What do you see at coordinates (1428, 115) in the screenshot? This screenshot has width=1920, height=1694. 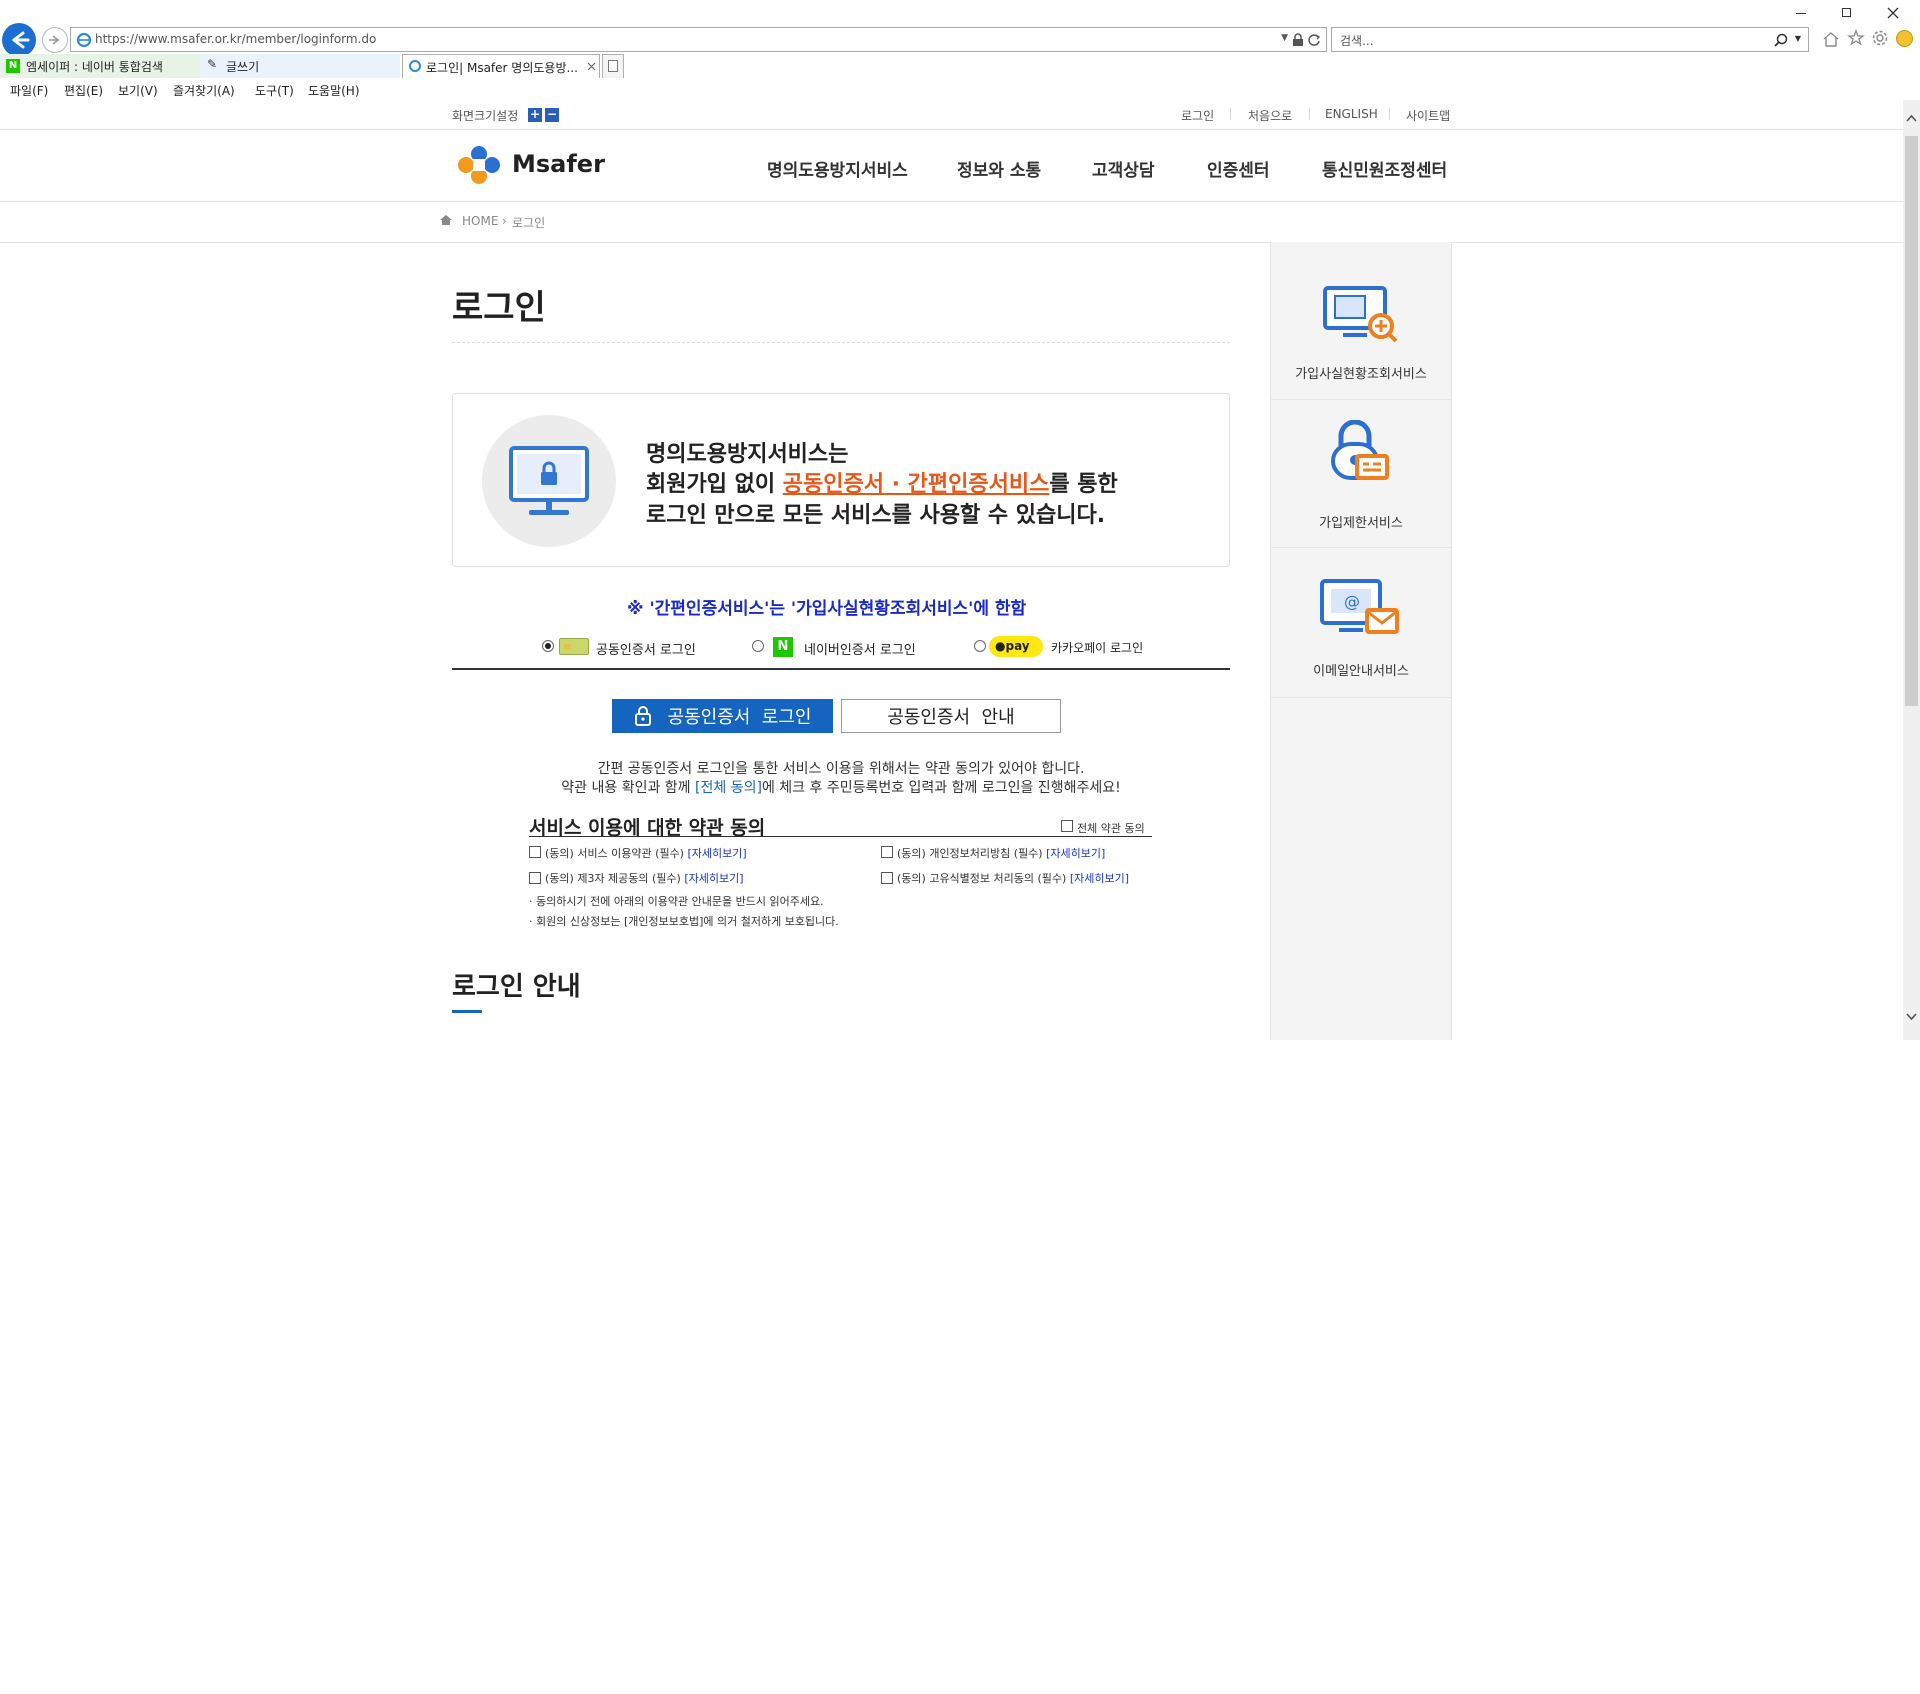 I see `util-sitemap-link: 사이트맵` at bounding box center [1428, 115].